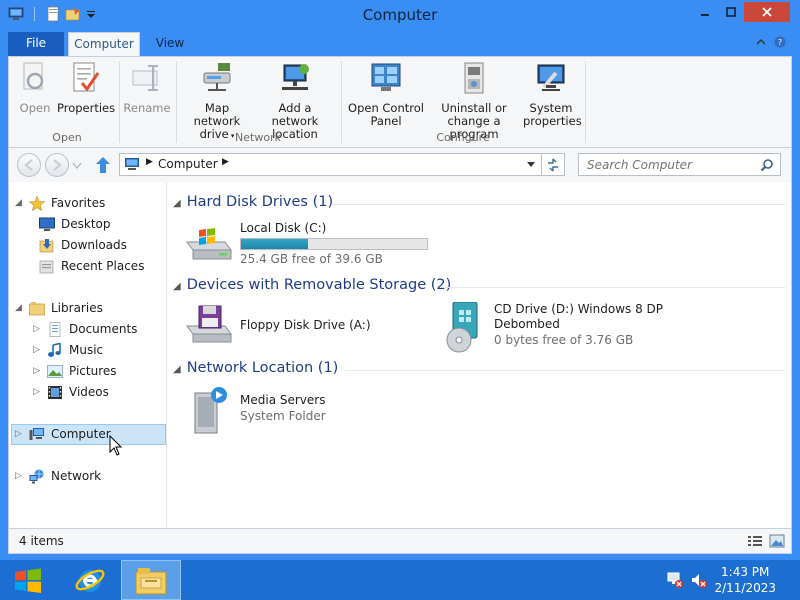 The width and height of the screenshot is (800, 600). Describe the element at coordinates (255, 370) in the screenshot. I see `group-header-network-location: ◢ Network Location (1)` at that location.